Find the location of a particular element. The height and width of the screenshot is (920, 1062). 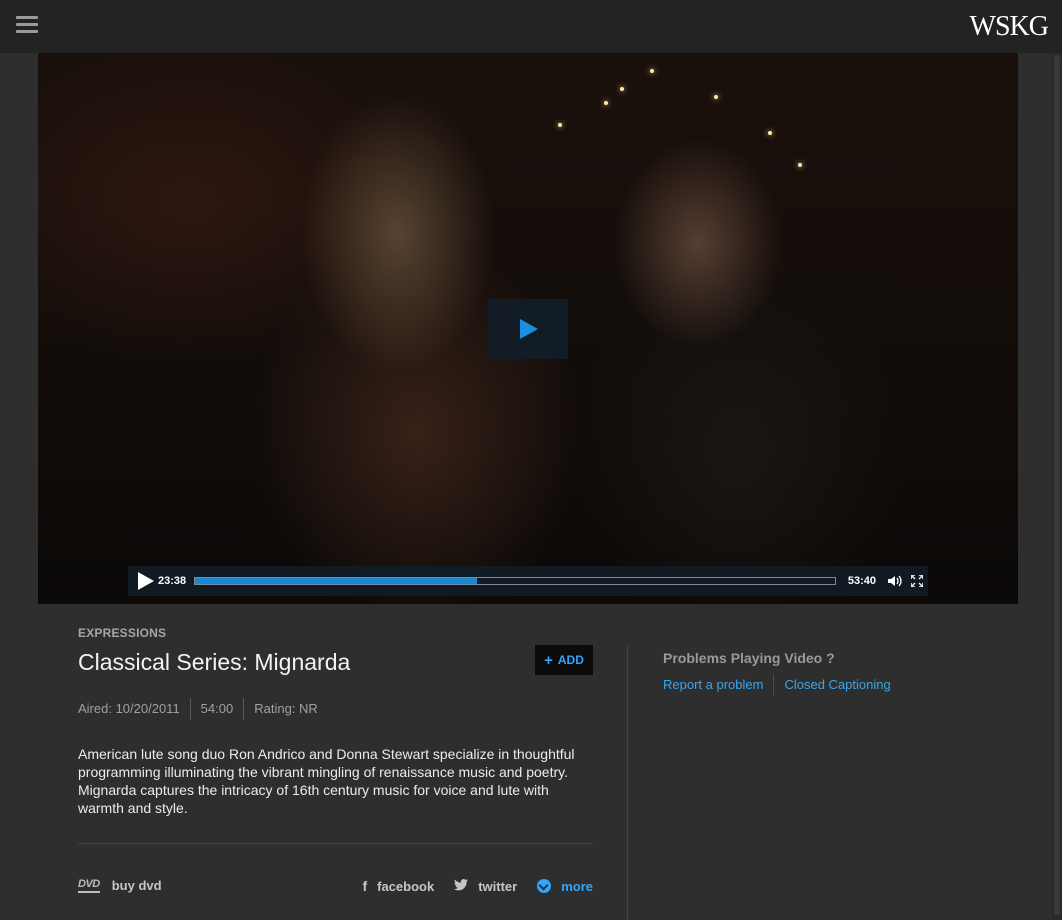

fullscreen-icon is located at coordinates (917, 581).